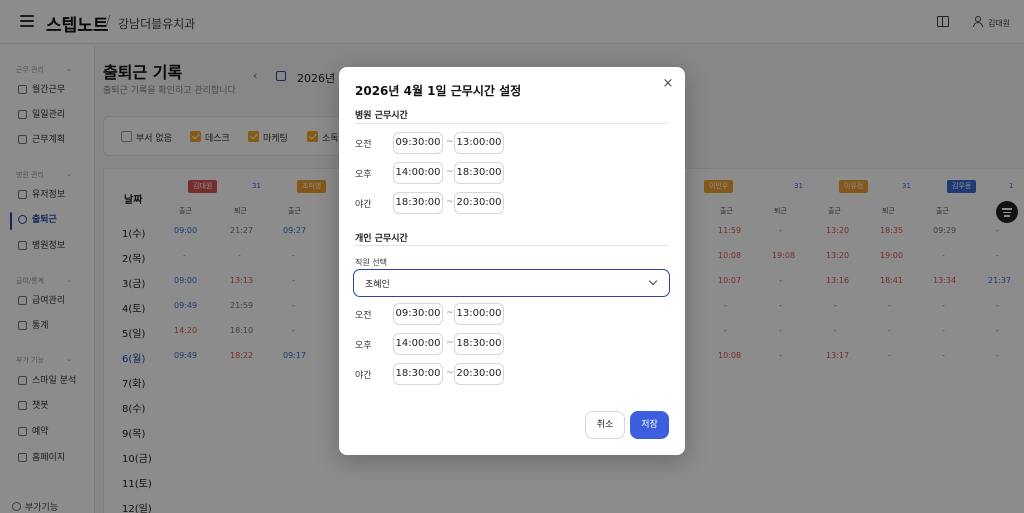 The width and height of the screenshot is (1024, 513). What do you see at coordinates (479, 344) in the screenshot?
I see `personal-afternoon-end: 18:30:00` at bounding box center [479, 344].